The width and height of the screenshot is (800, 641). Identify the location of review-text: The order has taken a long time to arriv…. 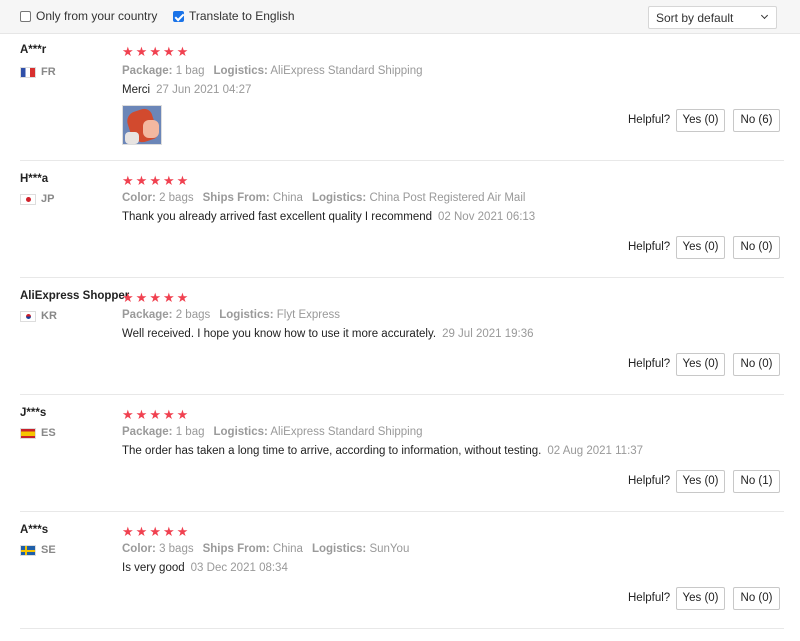
(382, 451).